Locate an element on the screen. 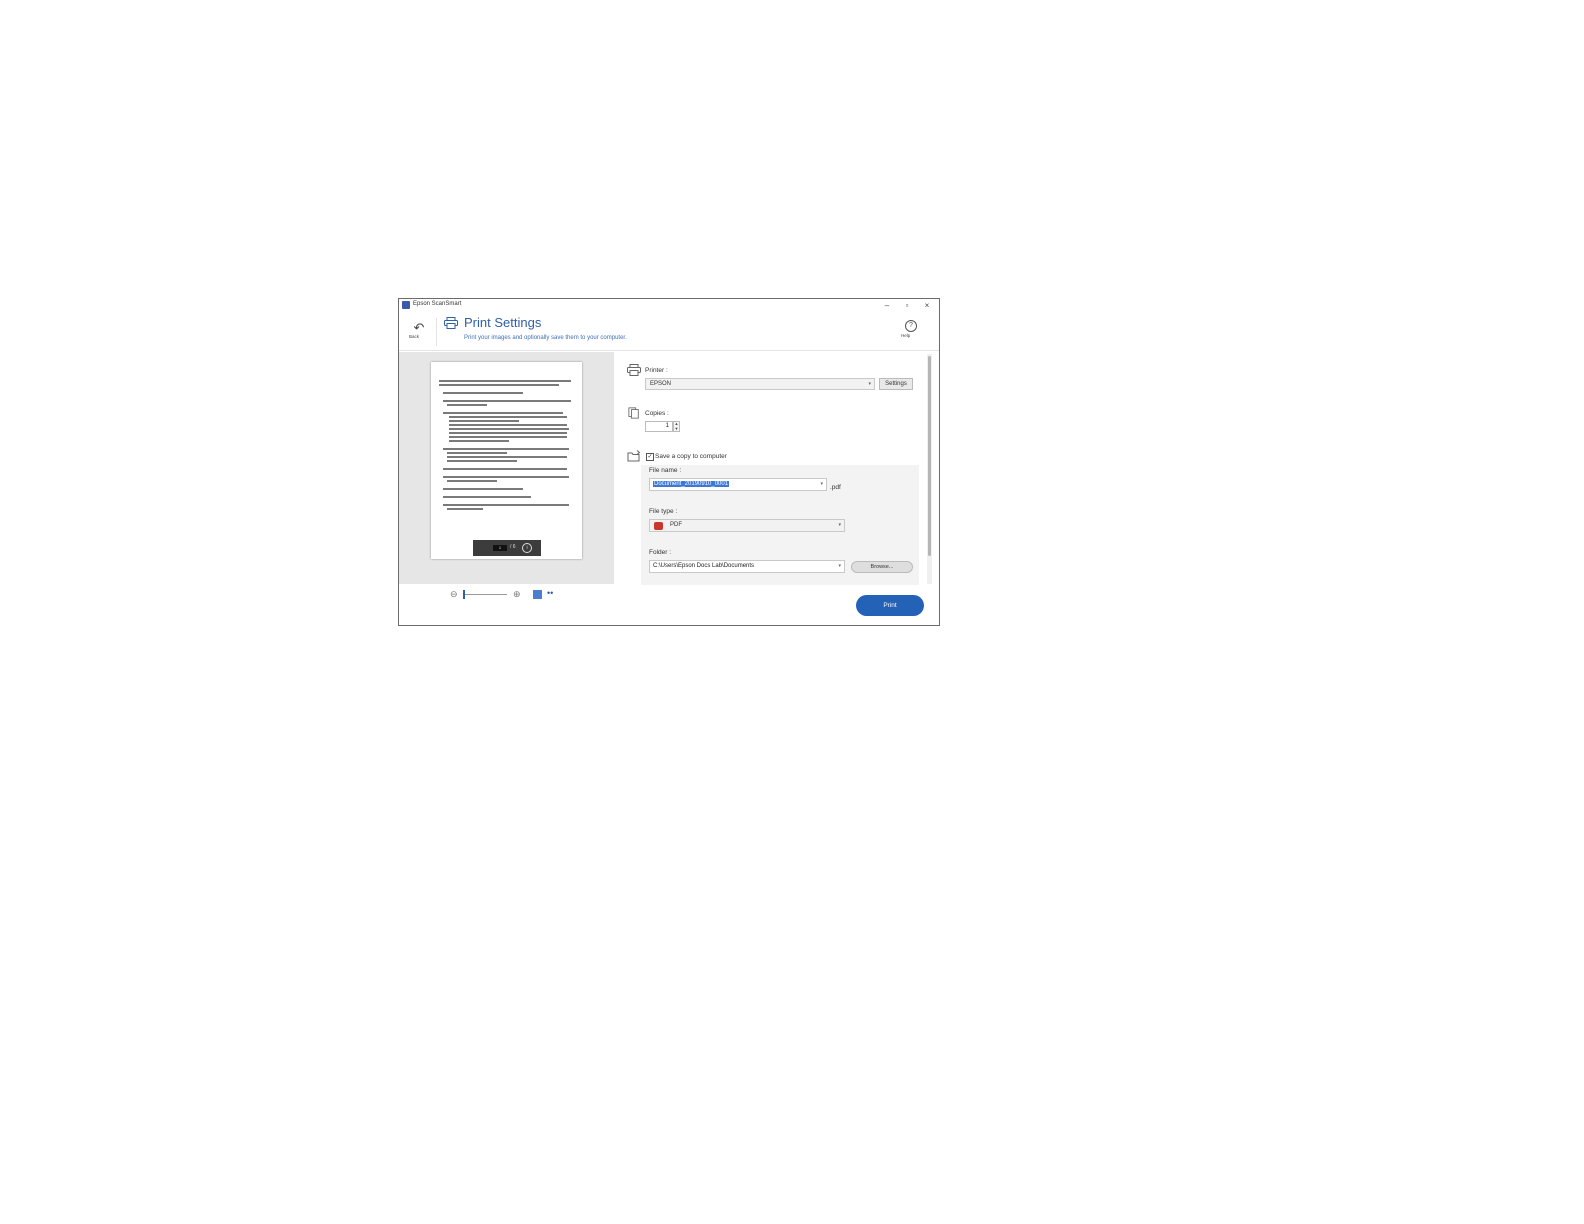  app-icon is located at coordinates (406, 305).